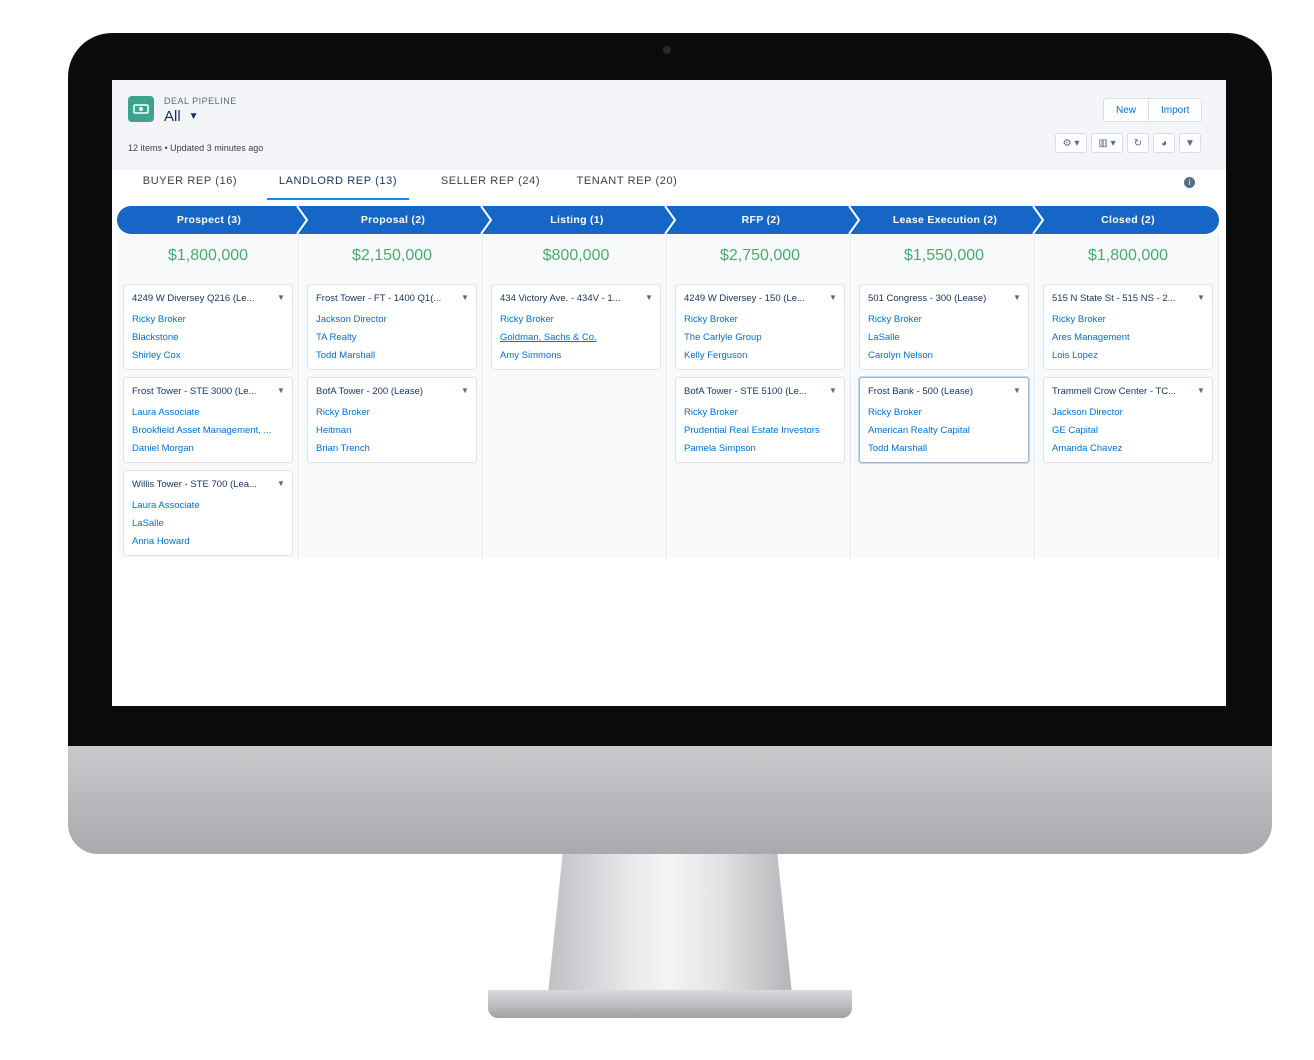 The width and height of the screenshot is (1314, 1060). What do you see at coordinates (1164, 143) in the screenshot?
I see `pie-chart-icon: ◕` at bounding box center [1164, 143].